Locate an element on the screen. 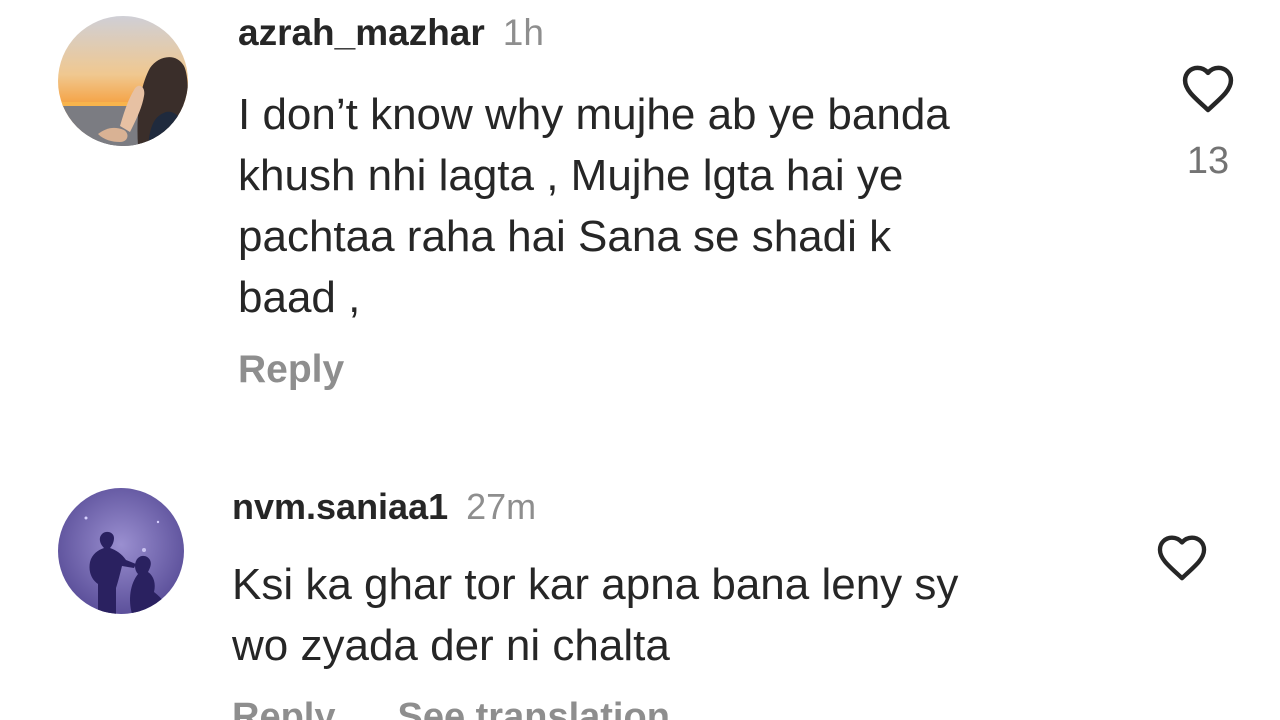 Image resolution: width=1280 pixels, height=720 pixels. username: azrah_mazhar is located at coordinates (361, 33).